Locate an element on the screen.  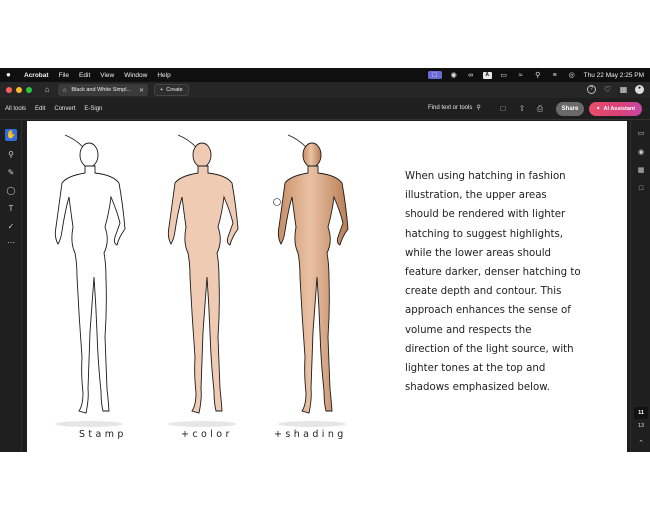
cursor-ring-icon is located at coordinates (277, 202).